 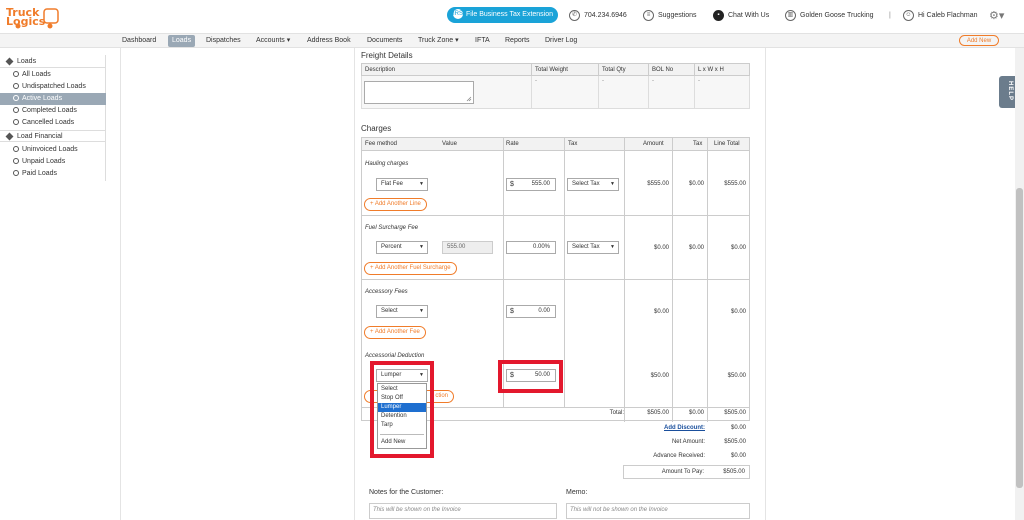 I want to click on total-label: Total:, so click(x=616, y=413).